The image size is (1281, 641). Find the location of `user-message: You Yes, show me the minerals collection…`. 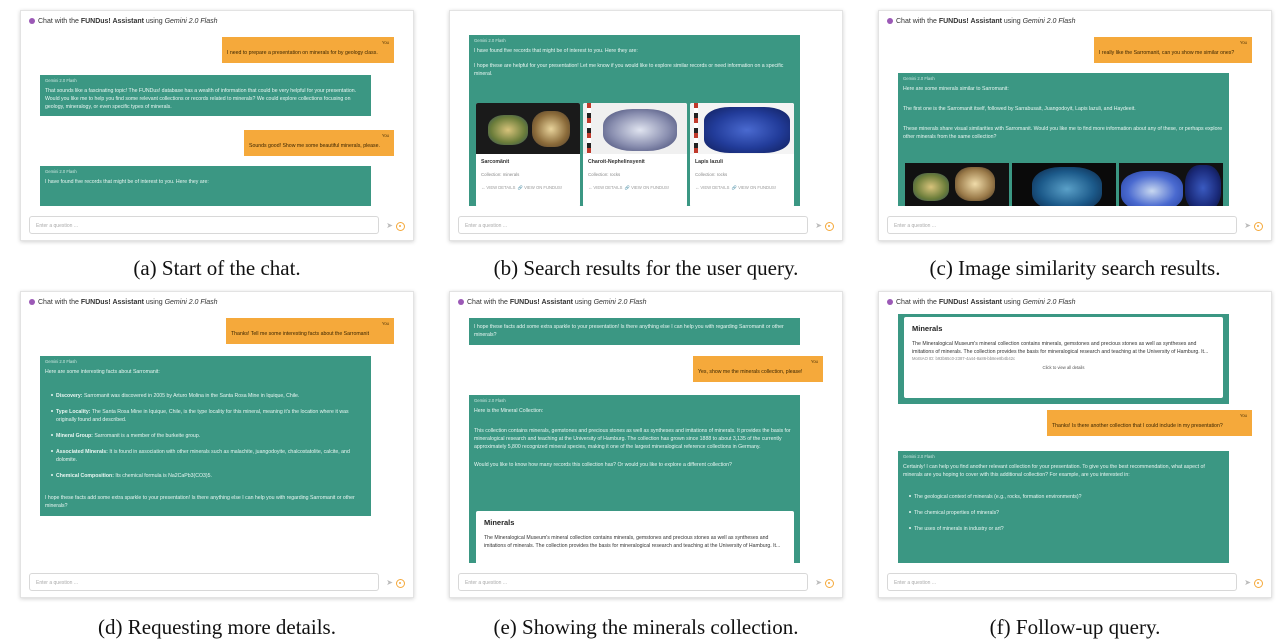

user-message: You Yes, show me the minerals collection… is located at coordinates (758, 369).